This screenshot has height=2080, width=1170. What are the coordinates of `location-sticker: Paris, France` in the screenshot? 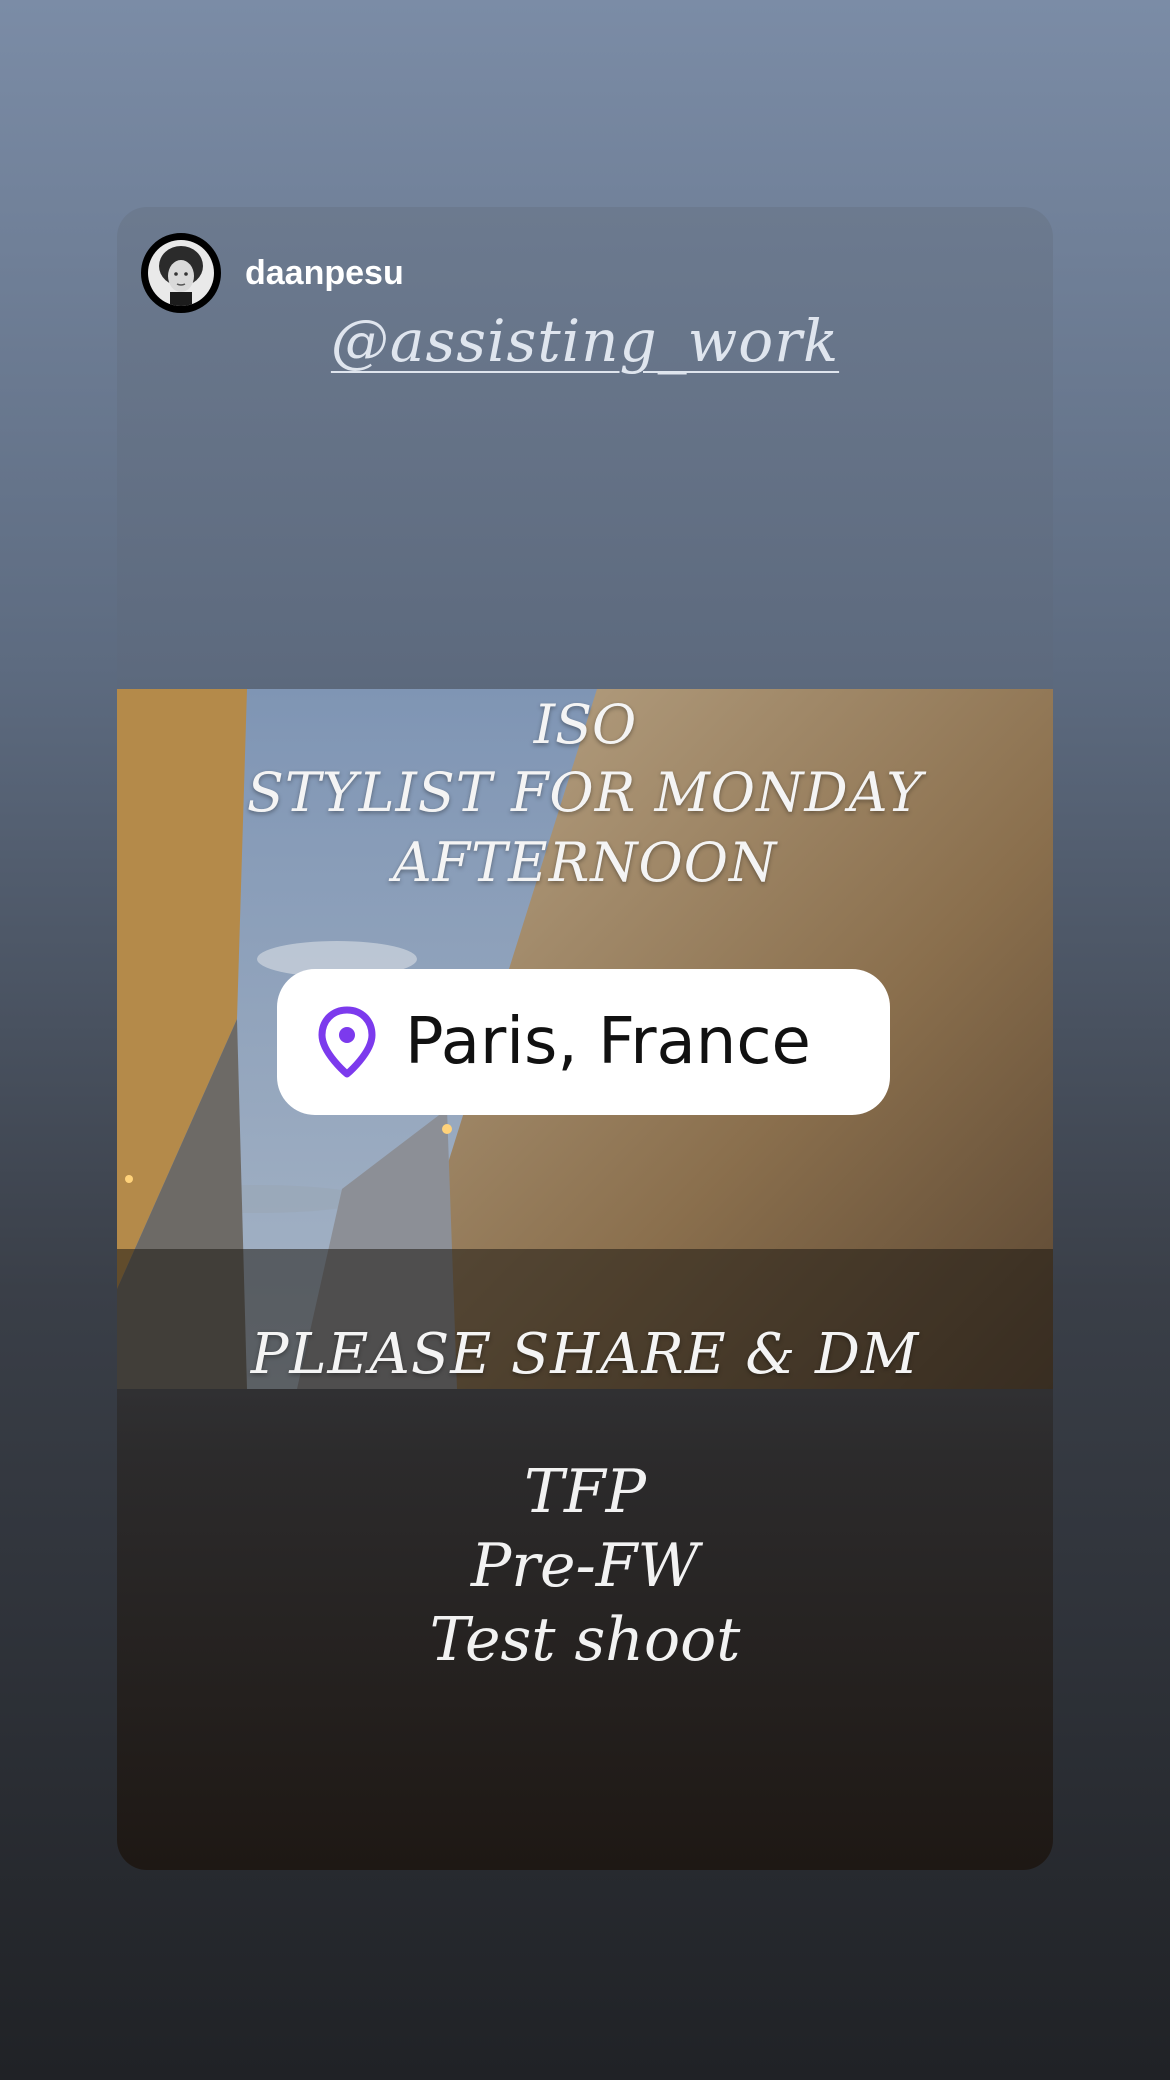 It's located at (583, 1042).